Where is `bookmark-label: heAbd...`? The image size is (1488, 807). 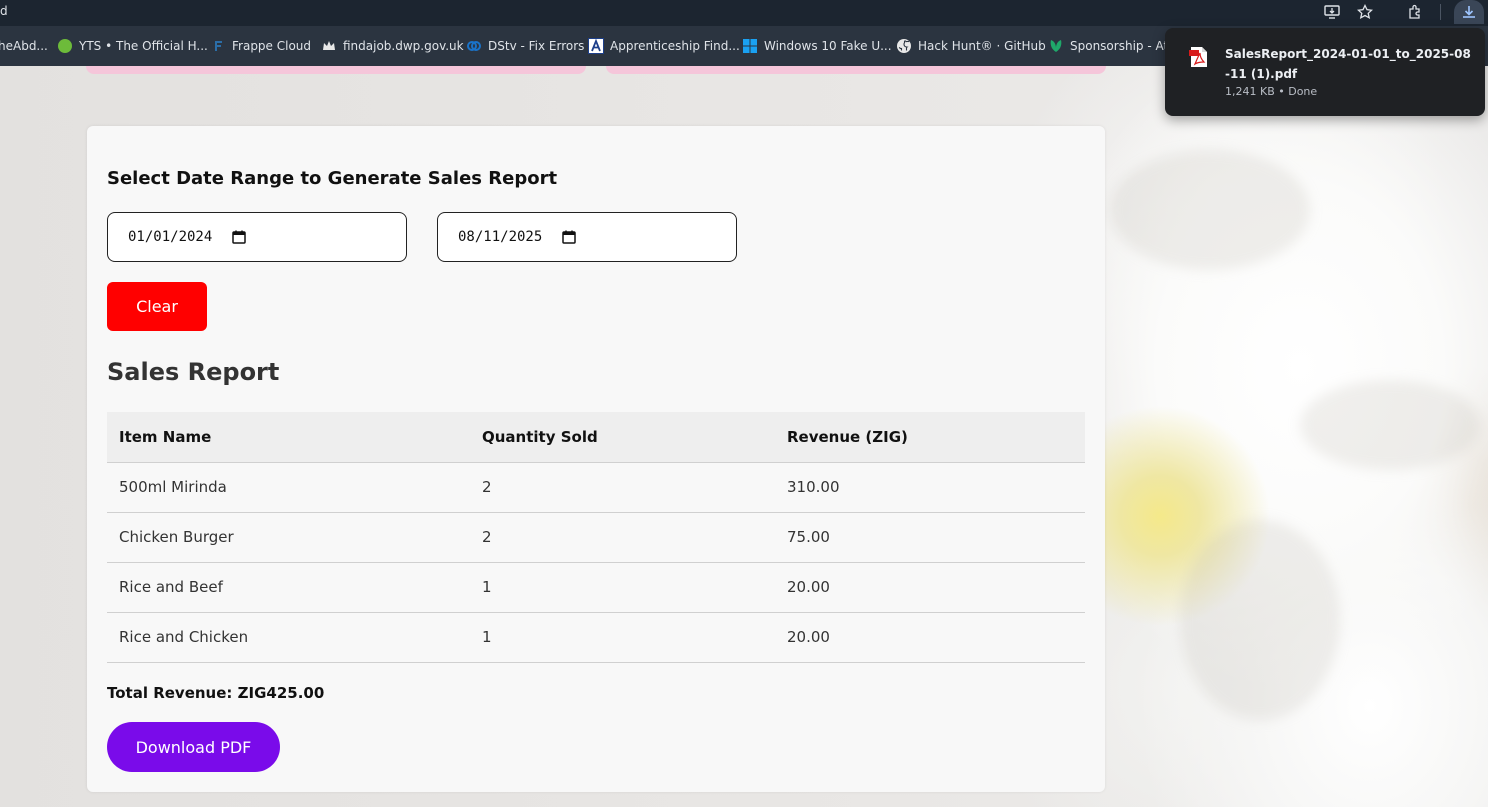
bookmark-label: heAbd... is located at coordinates (24, 46).